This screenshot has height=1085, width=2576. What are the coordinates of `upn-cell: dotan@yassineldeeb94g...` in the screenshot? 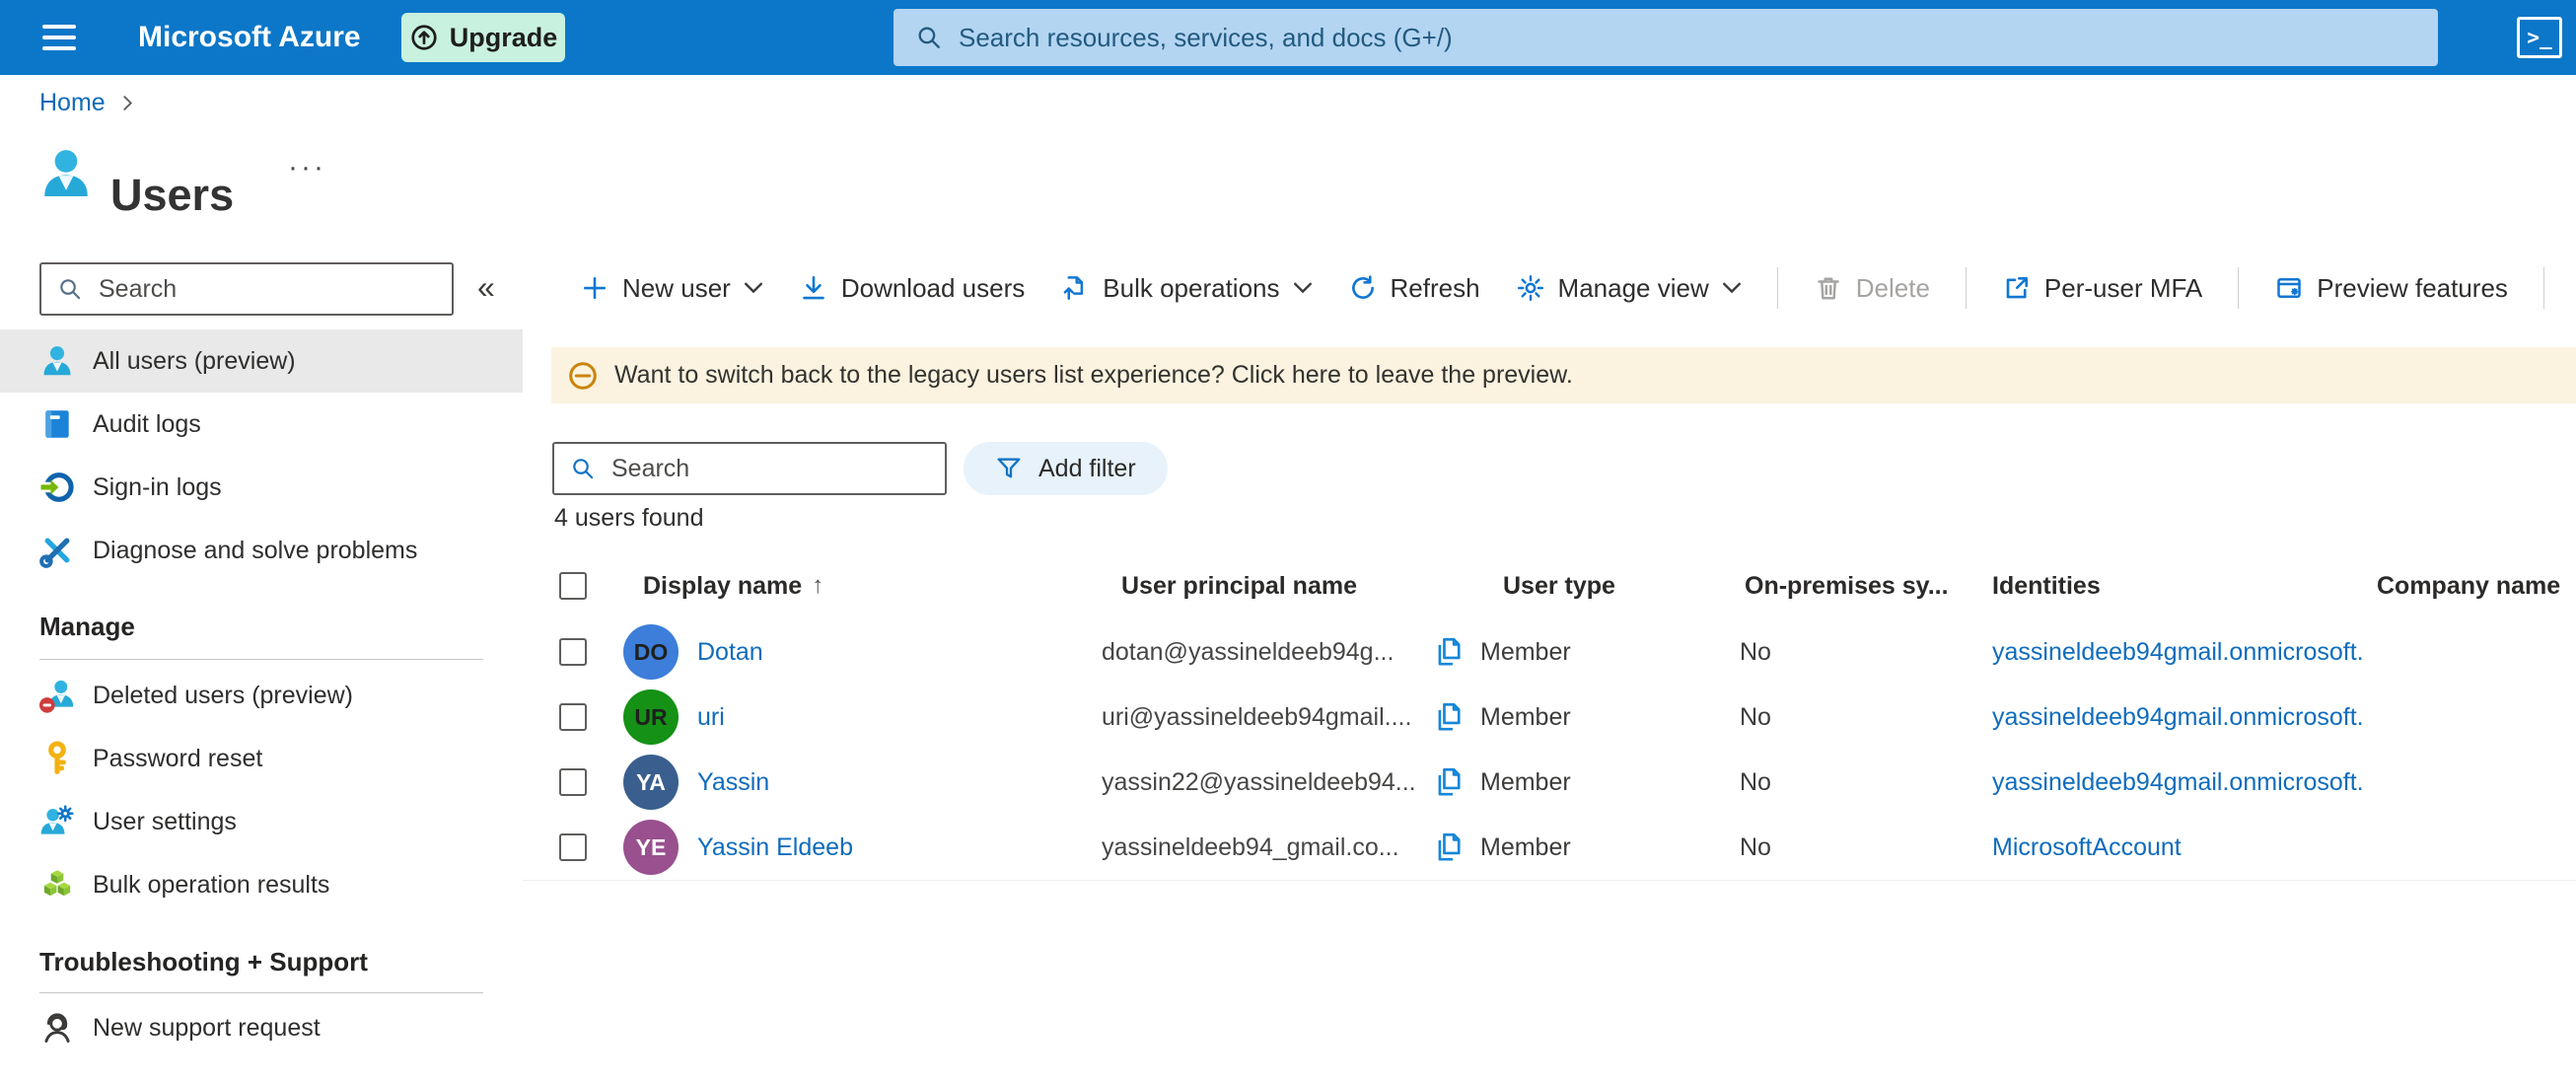 It's located at (1248, 651).